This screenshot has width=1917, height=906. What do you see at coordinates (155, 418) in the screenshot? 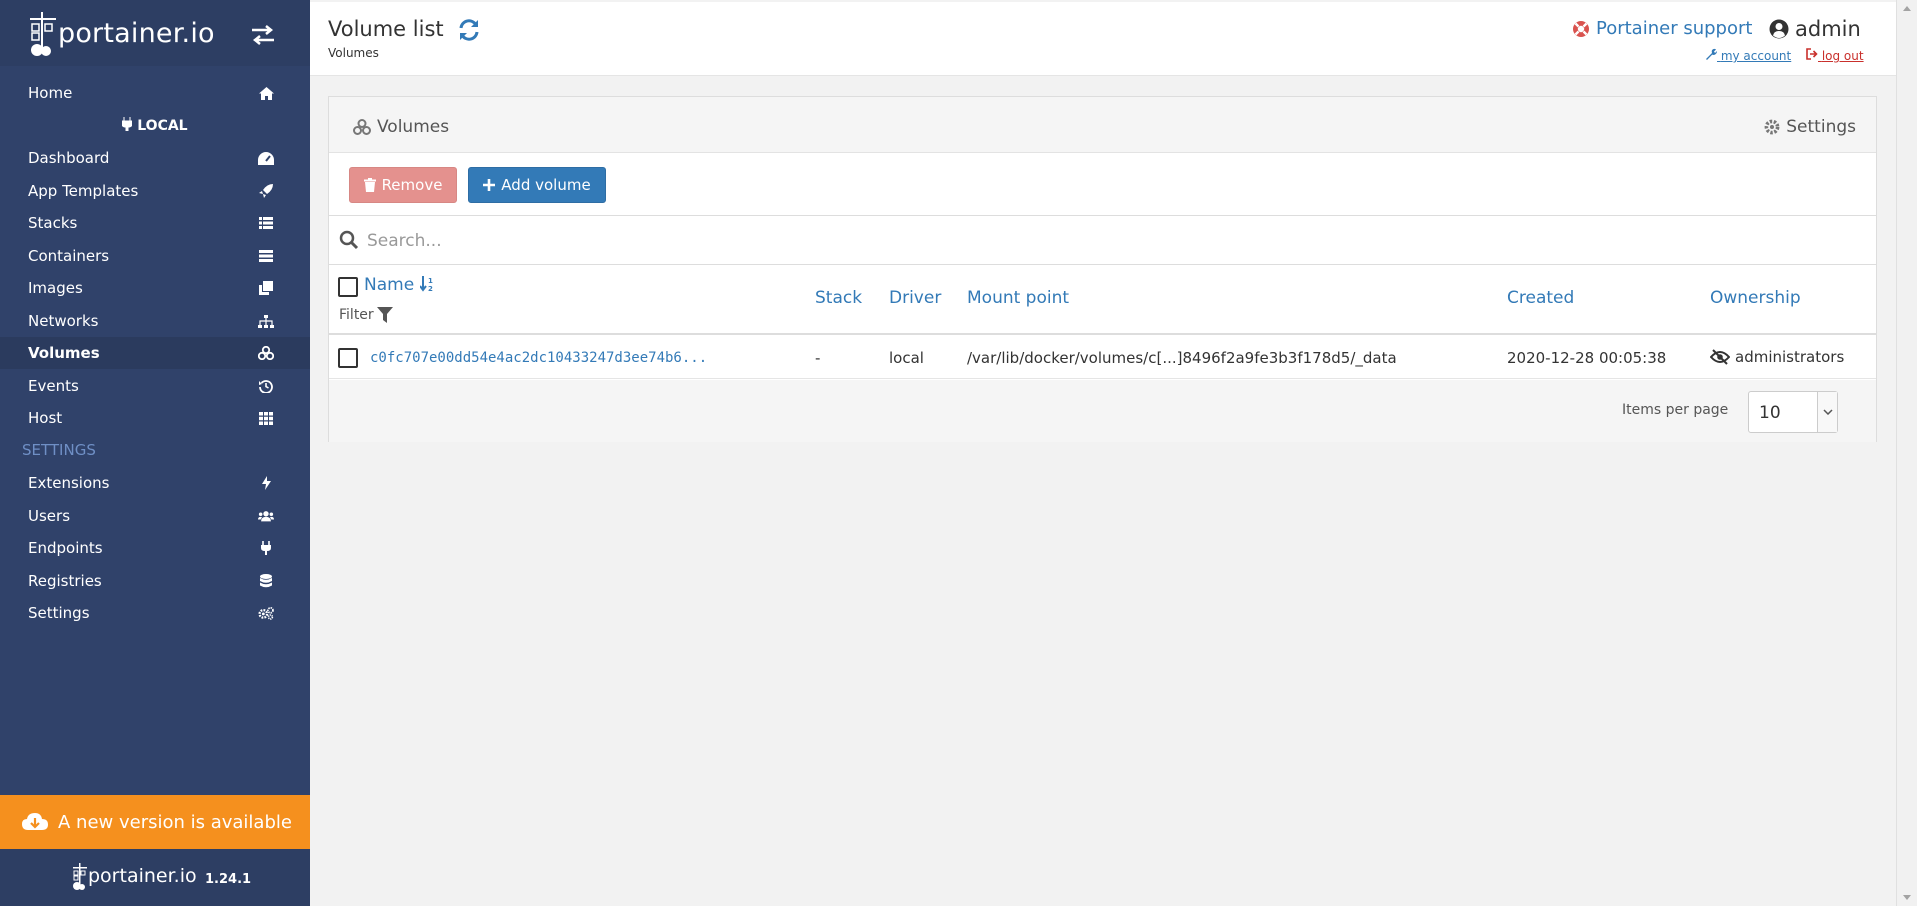
I see `sidebar-item-host: Host` at bounding box center [155, 418].